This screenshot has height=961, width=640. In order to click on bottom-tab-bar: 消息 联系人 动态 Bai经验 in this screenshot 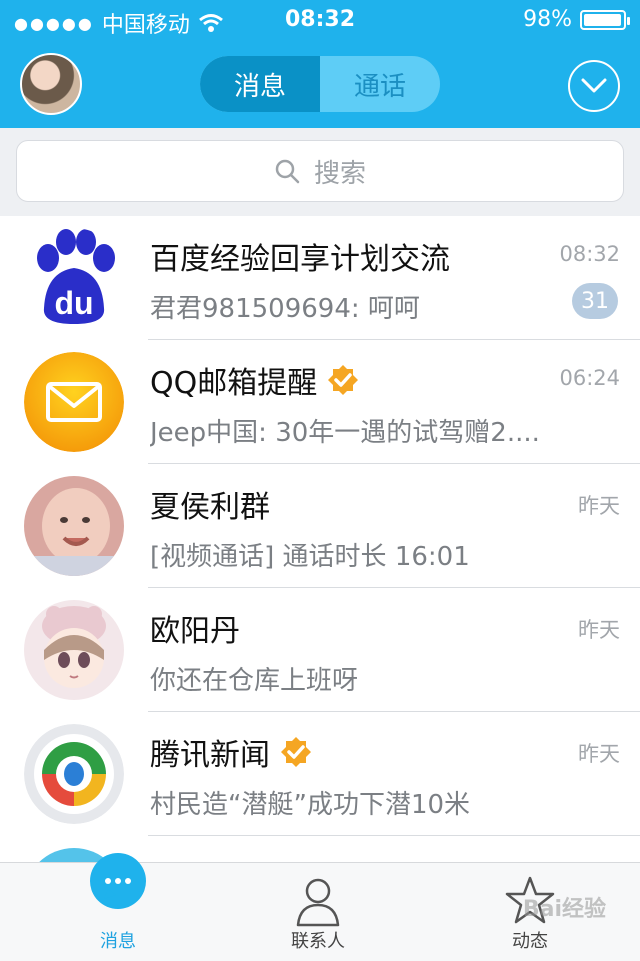, I will do `click(320, 907)`.